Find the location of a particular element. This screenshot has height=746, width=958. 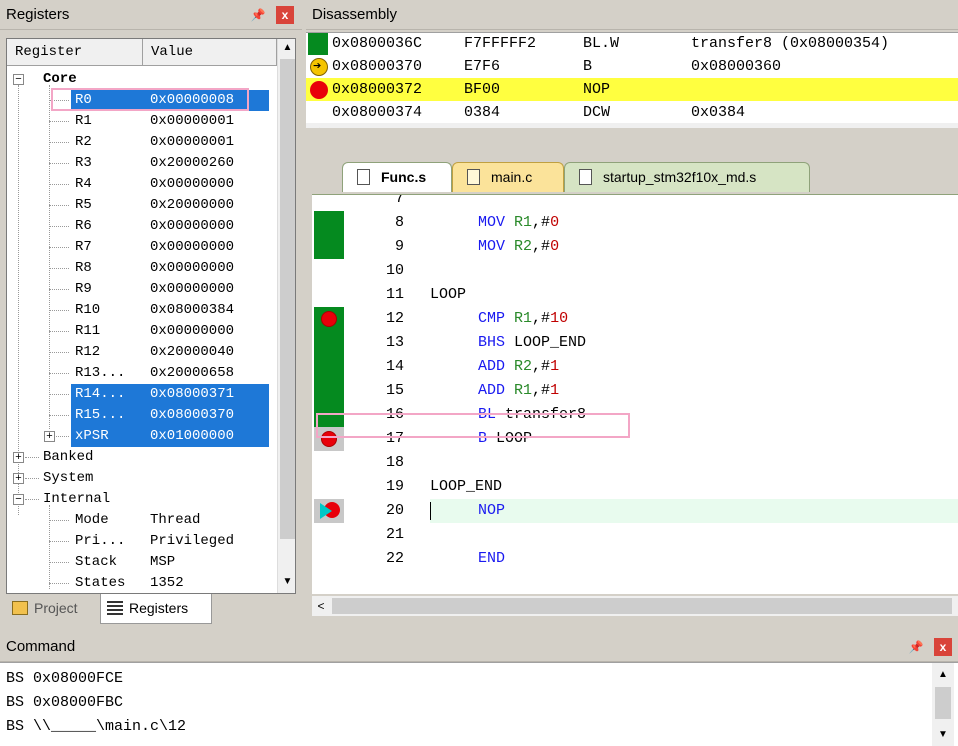

register-row: R6 0x00000000 is located at coordinates (142, 226).